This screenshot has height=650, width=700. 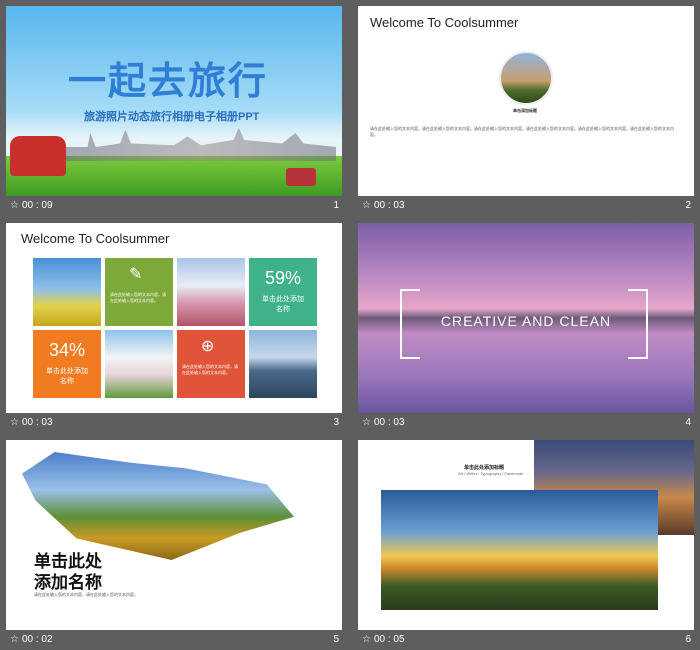 I want to click on orange-block: 34% 单击此处添加名称, so click(x=67, y=364).